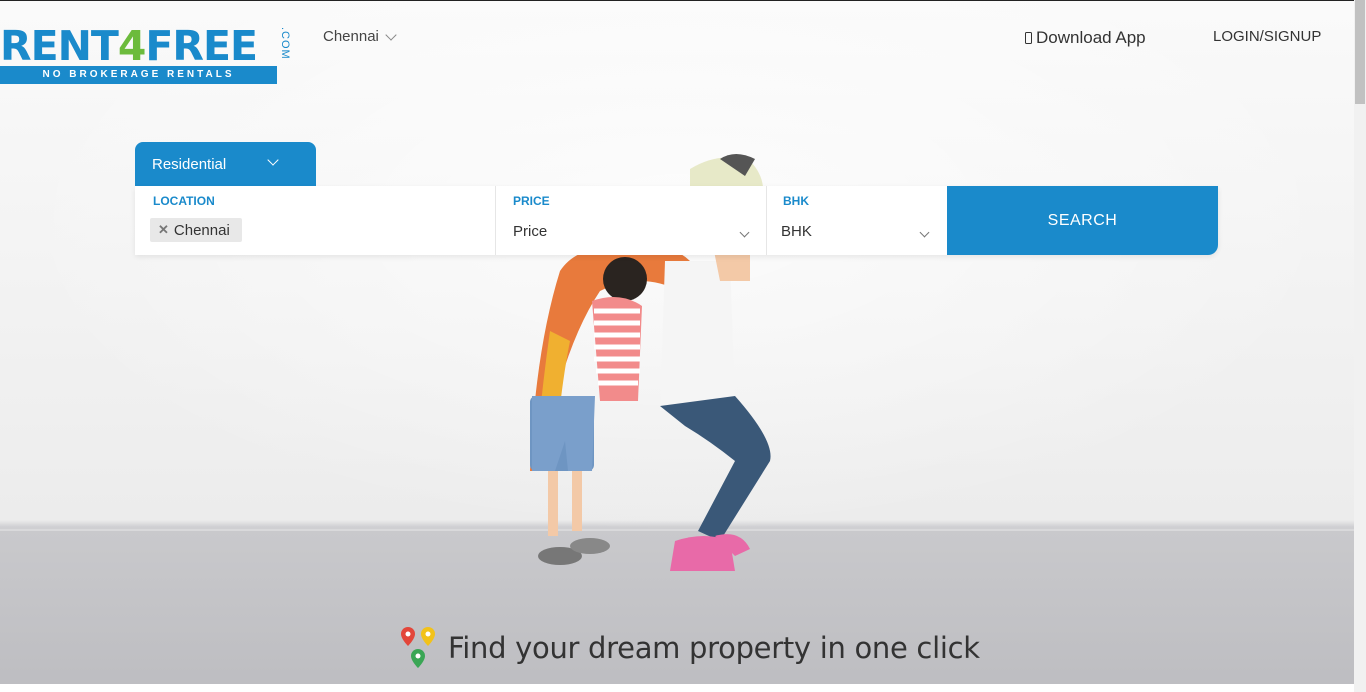 The width and height of the screenshot is (1366, 692). Describe the element at coordinates (285, 43) in the screenshot. I see `logo-com: .COM` at that location.